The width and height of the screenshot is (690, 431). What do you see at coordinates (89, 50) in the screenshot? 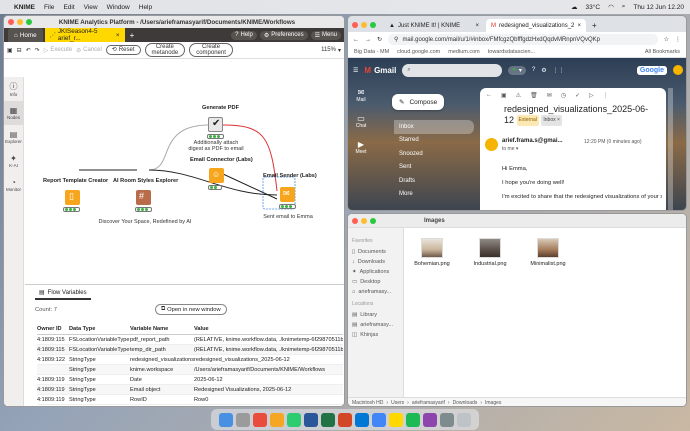
I see `cancel-button: ⊘ Cancel` at bounding box center [89, 50].